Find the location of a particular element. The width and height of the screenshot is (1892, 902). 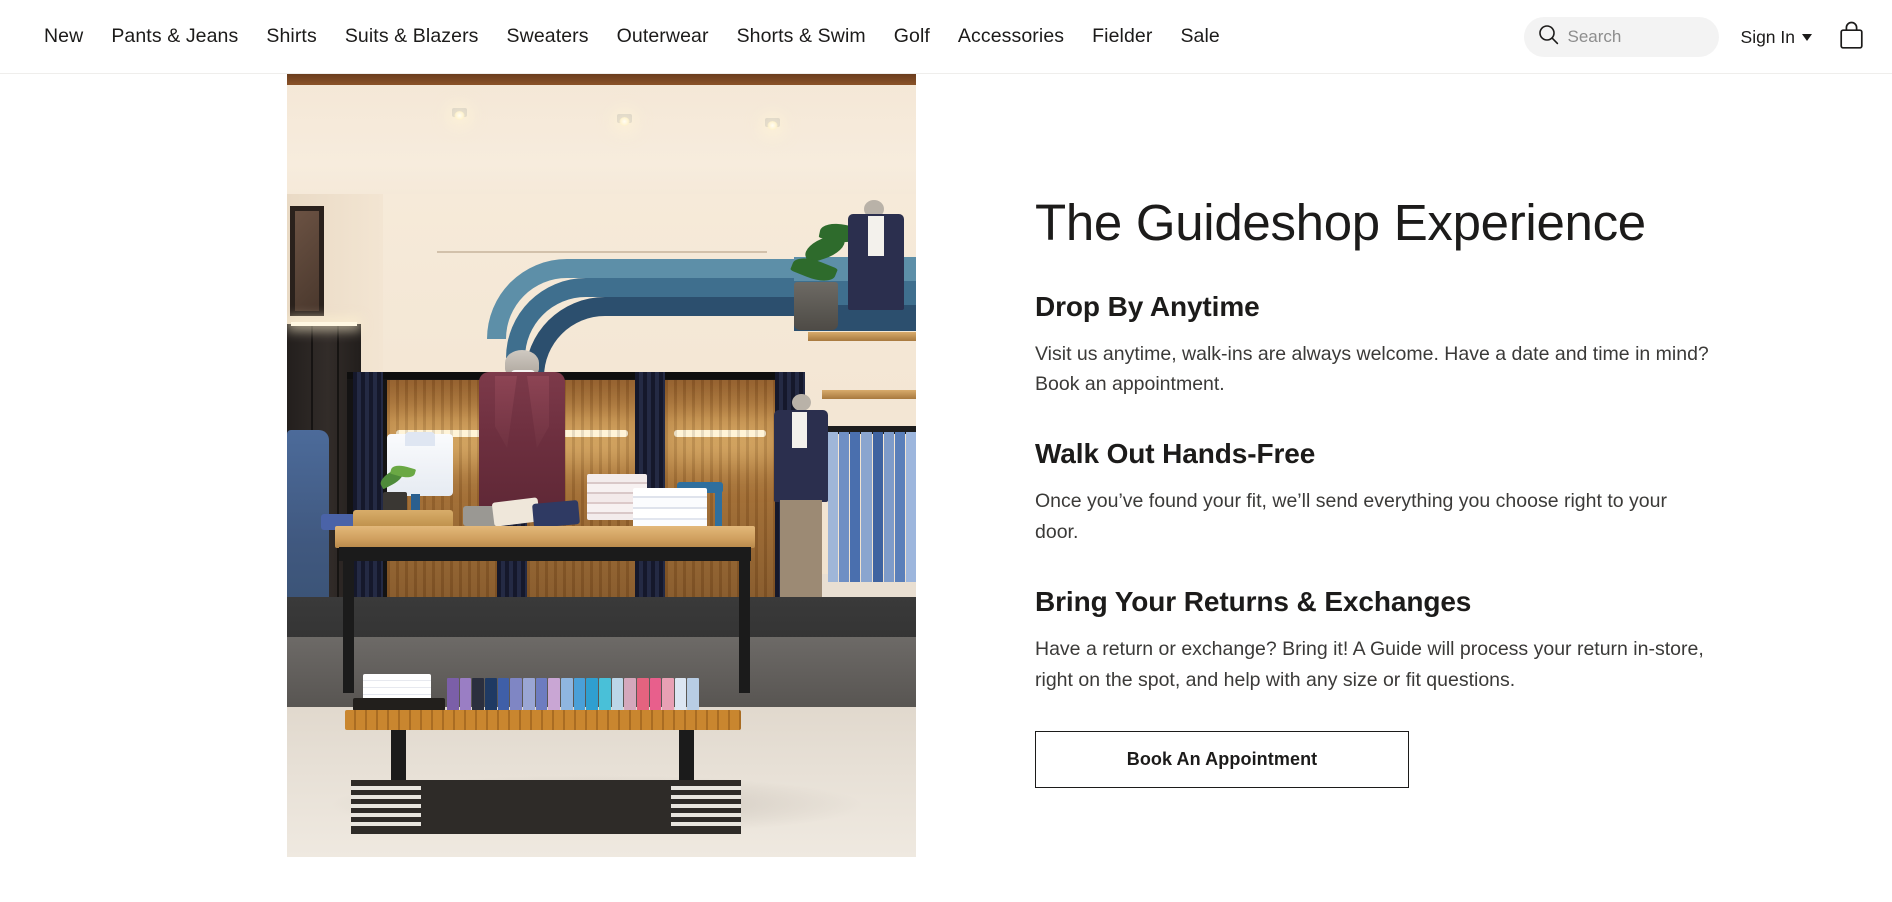

nav-item-new: New is located at coordinates (70, 36).